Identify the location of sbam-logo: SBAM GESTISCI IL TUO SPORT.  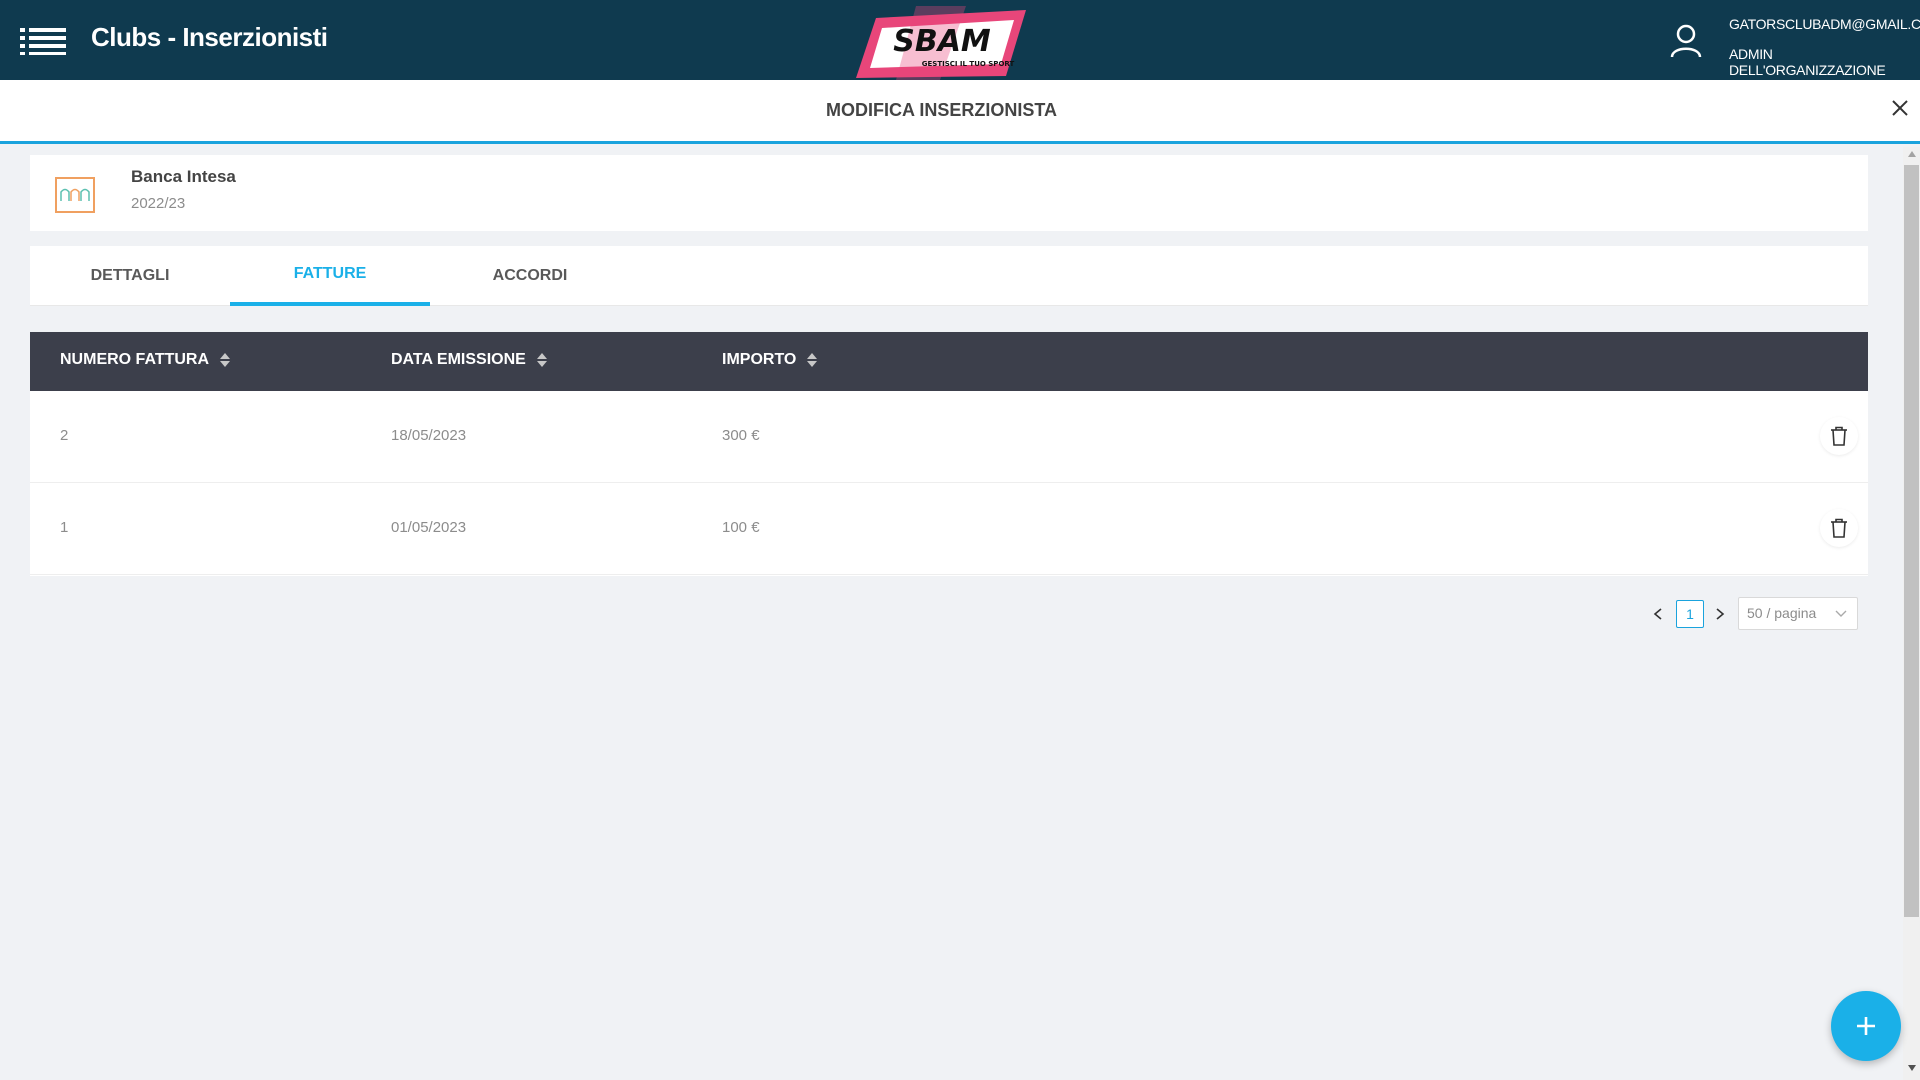
(941, 43).